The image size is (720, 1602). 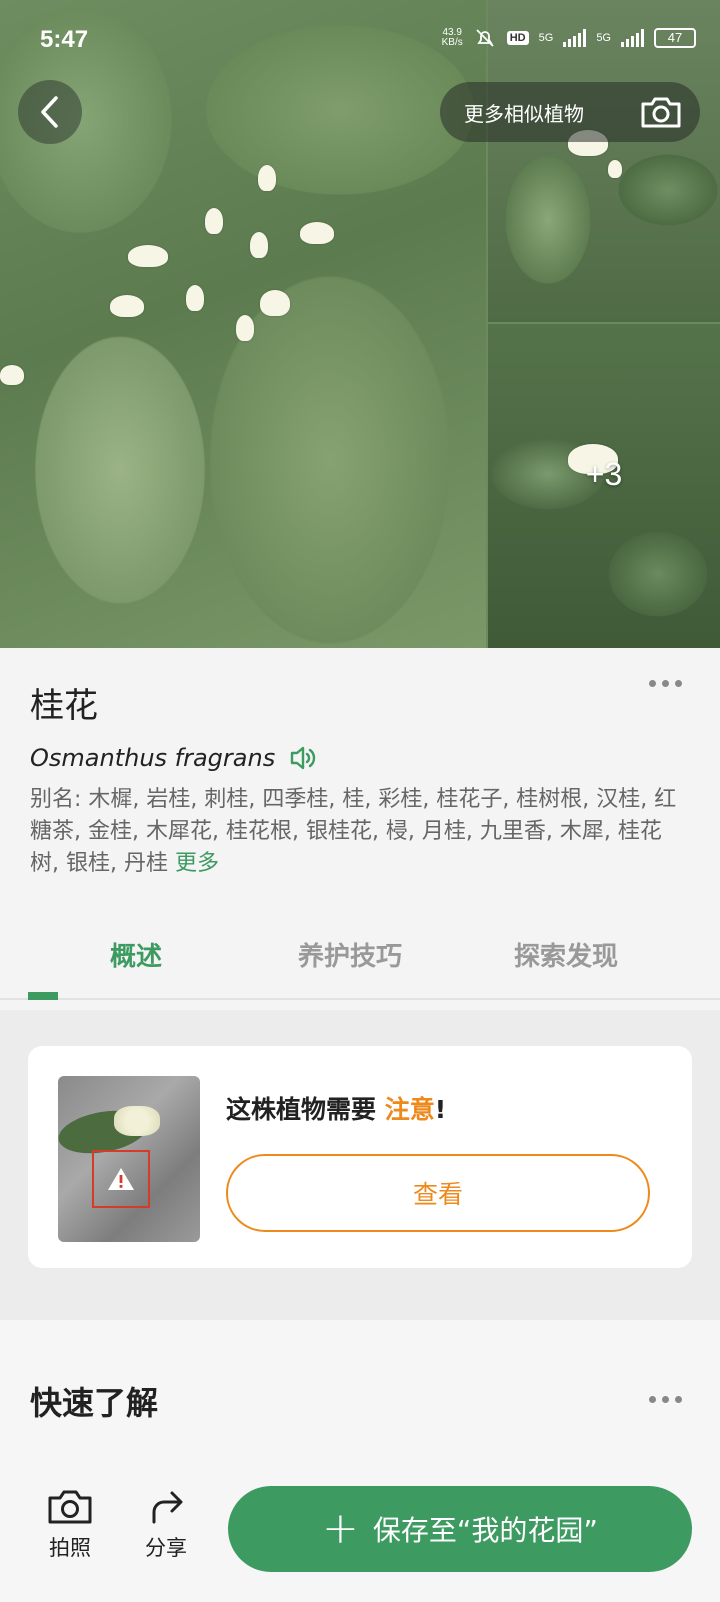 I want to click on take-photo-label: 拍照, so click(x=70, y=1548).